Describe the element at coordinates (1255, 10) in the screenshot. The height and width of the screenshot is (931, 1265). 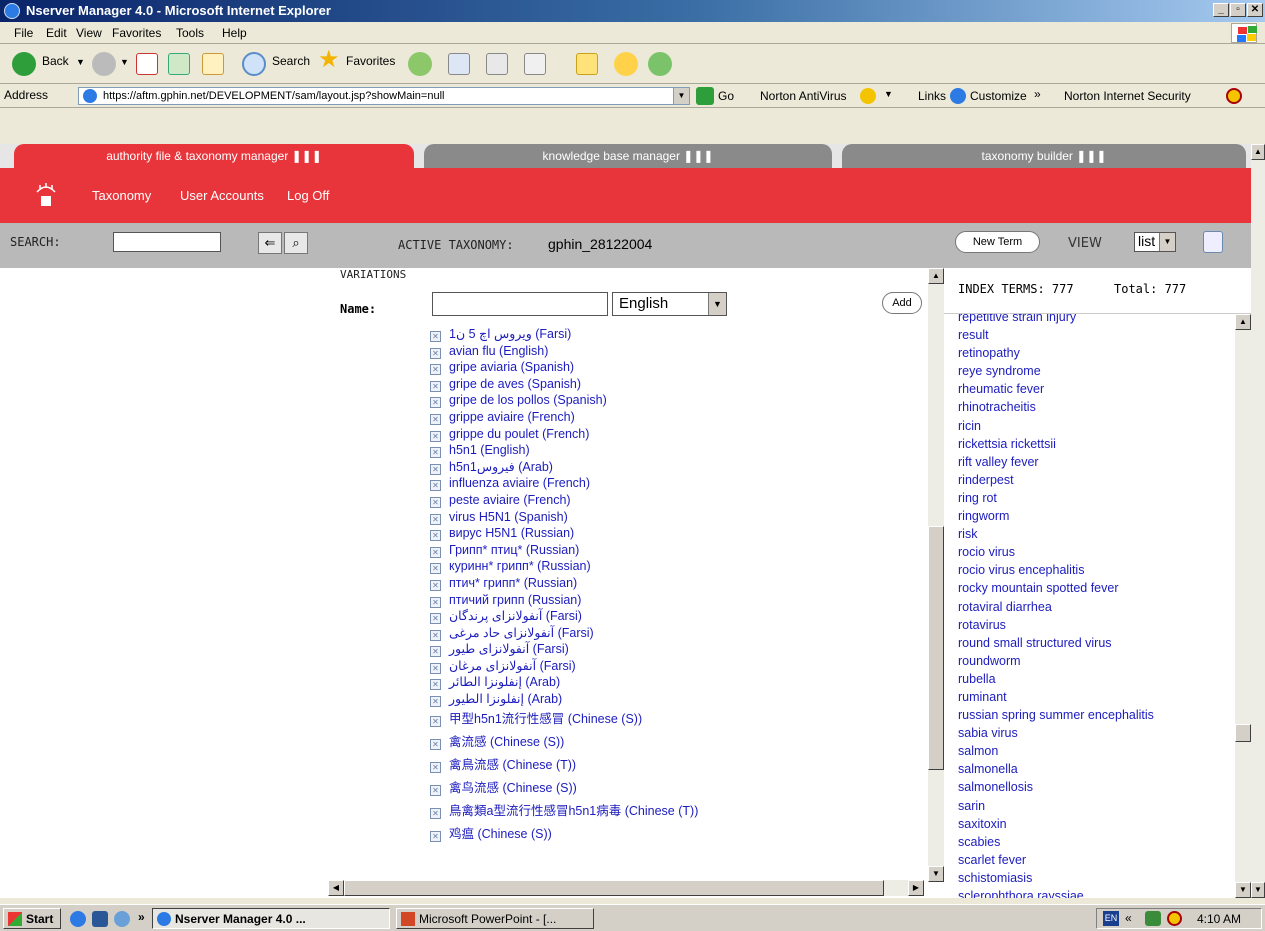
I see `close-button: ✕` at that location.